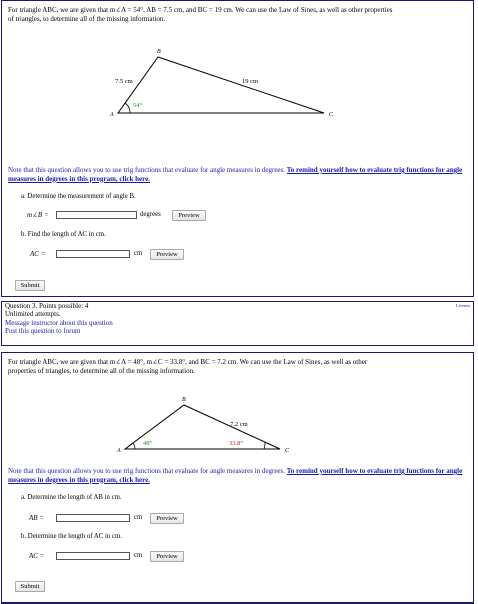 Image resolution: width=478 pixels, height=604 pixels. What do you see at coordinates (264, 445) in the screenshot?
I see `angle-c-arc` at bounding box center [264, 445].